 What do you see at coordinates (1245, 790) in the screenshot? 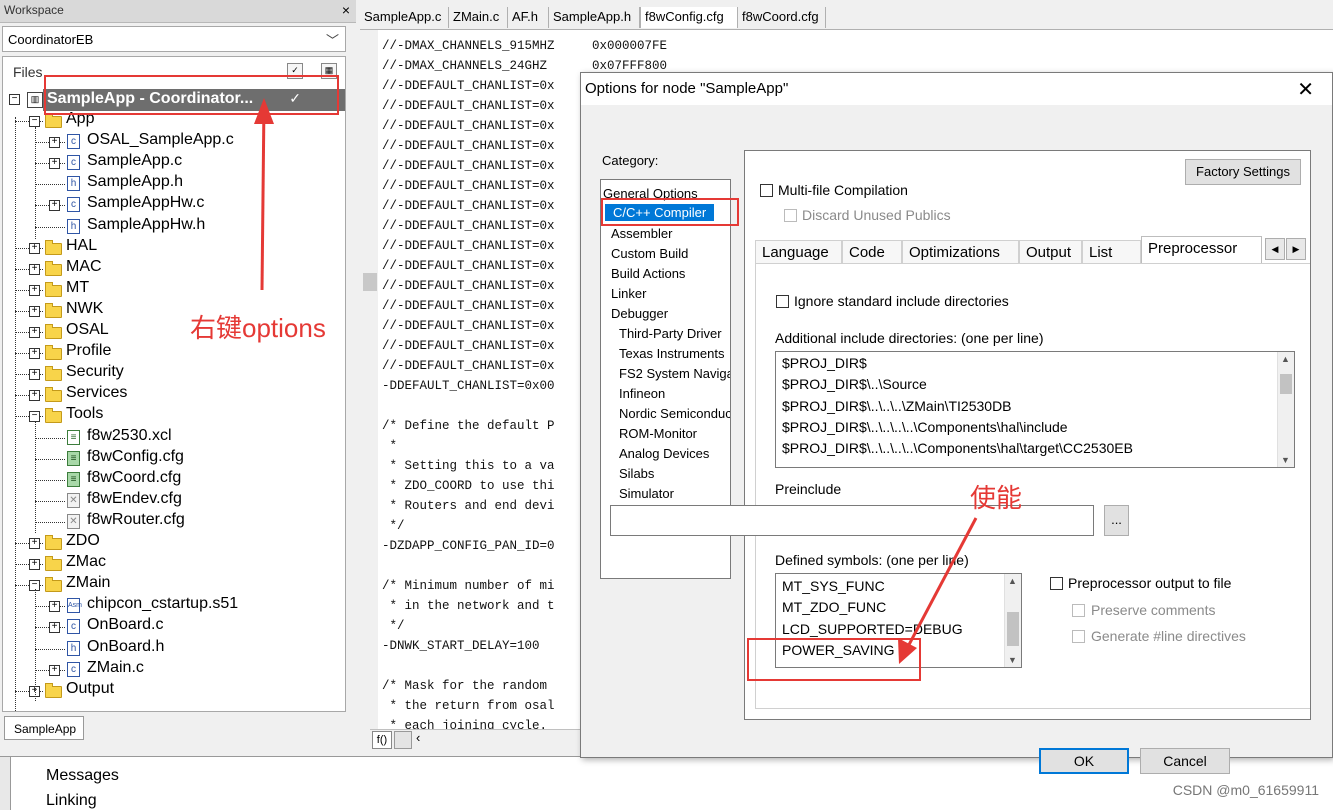
I see `watermark: CSDN @m0_61659911` at bounding box center [1245, 790].